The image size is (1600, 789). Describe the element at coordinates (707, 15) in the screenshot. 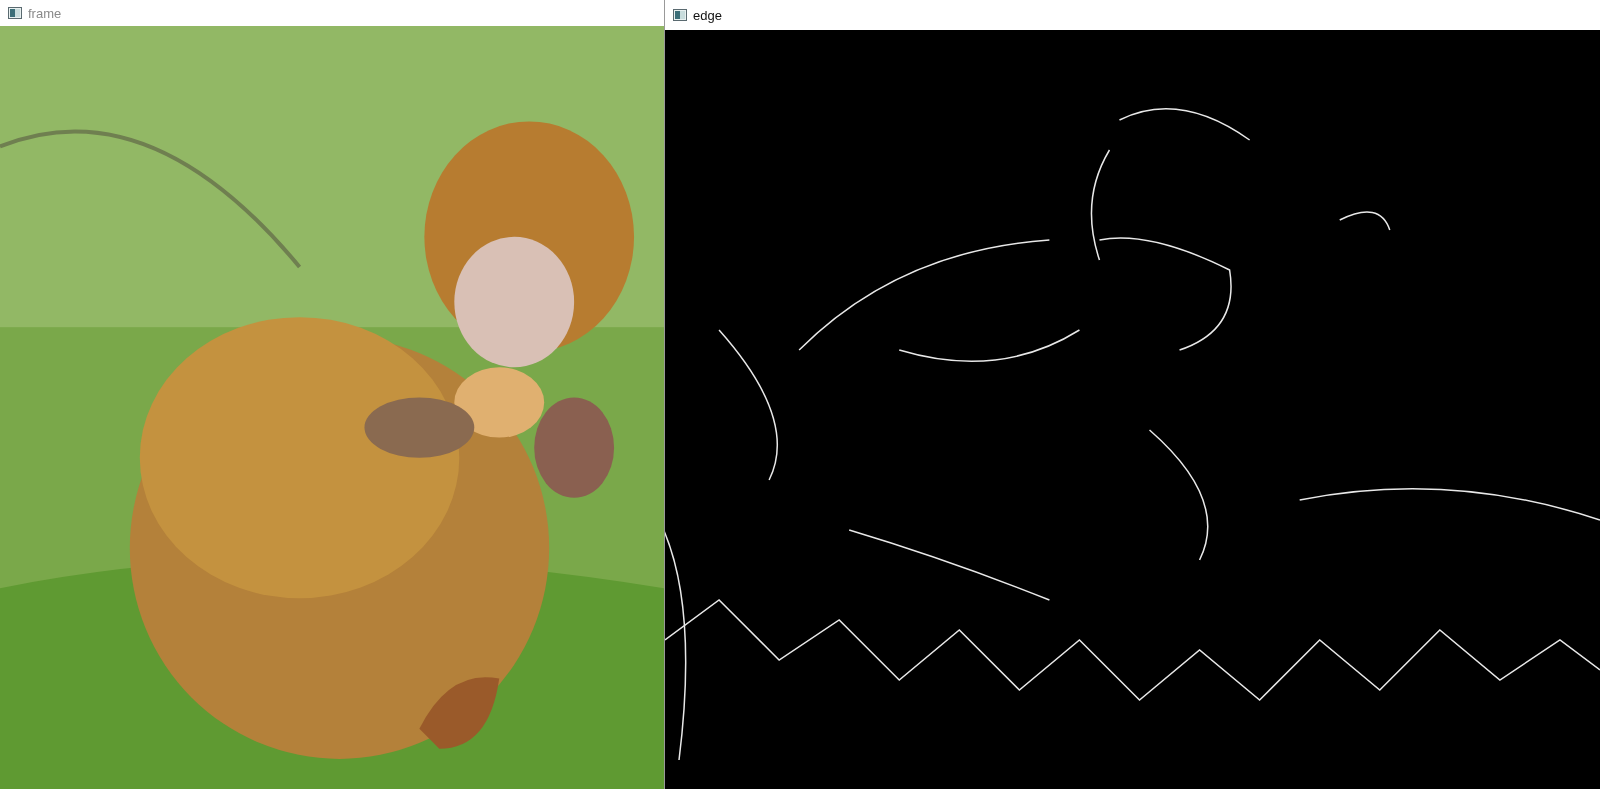

I see `window-title: edge` at that location.